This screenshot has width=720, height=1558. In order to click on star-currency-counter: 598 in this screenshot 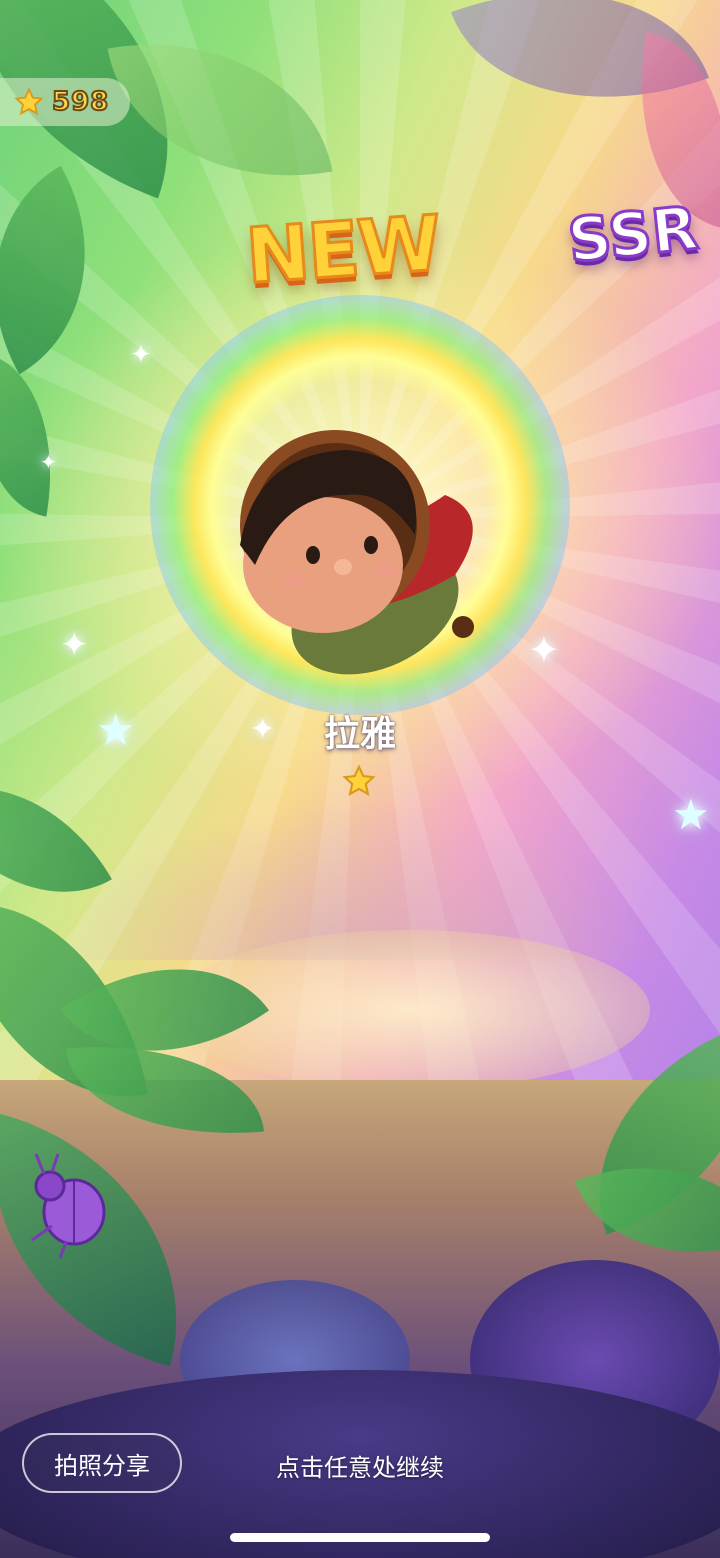, I will do `click(65, 102)`.